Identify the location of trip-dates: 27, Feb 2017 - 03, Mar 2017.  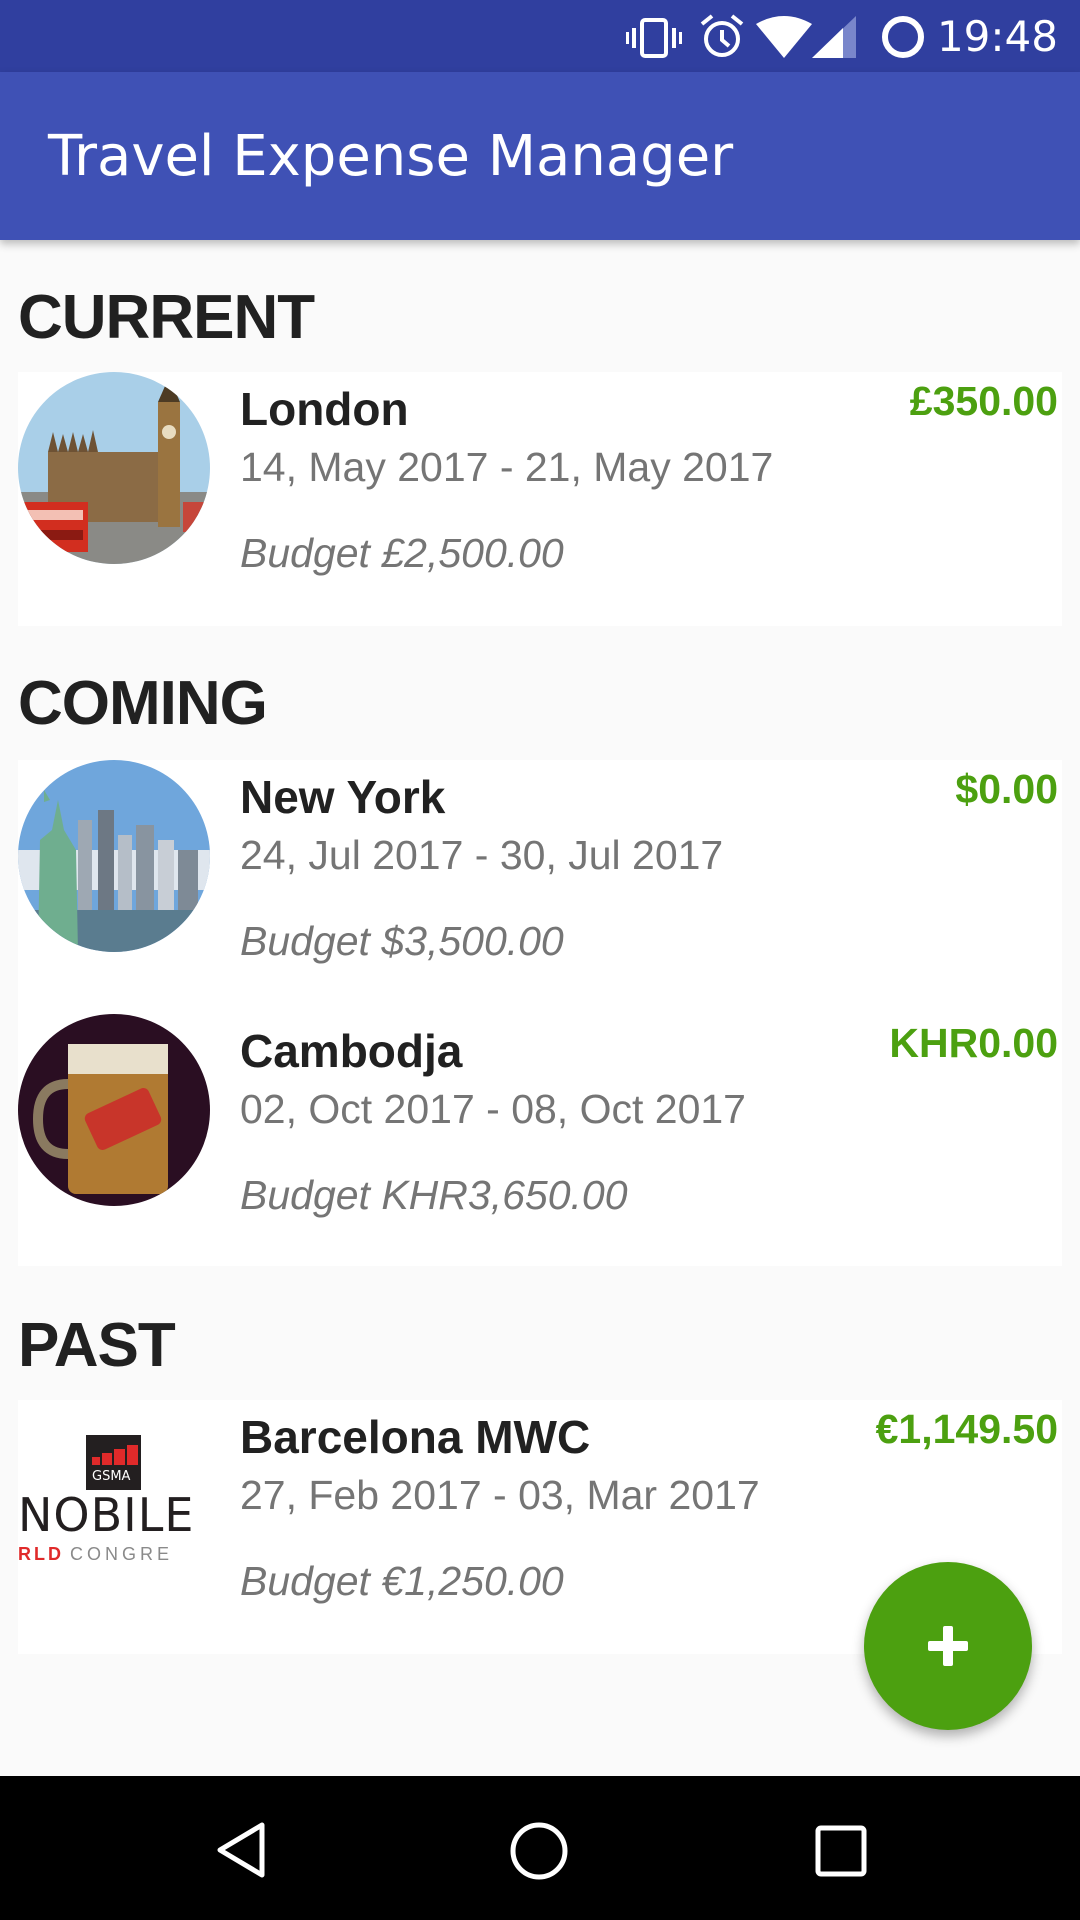
(500, 1495).